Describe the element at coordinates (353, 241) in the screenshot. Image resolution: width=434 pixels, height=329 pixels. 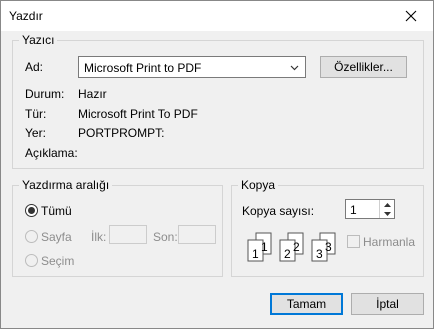
I see `collate-checkbox` at that location.